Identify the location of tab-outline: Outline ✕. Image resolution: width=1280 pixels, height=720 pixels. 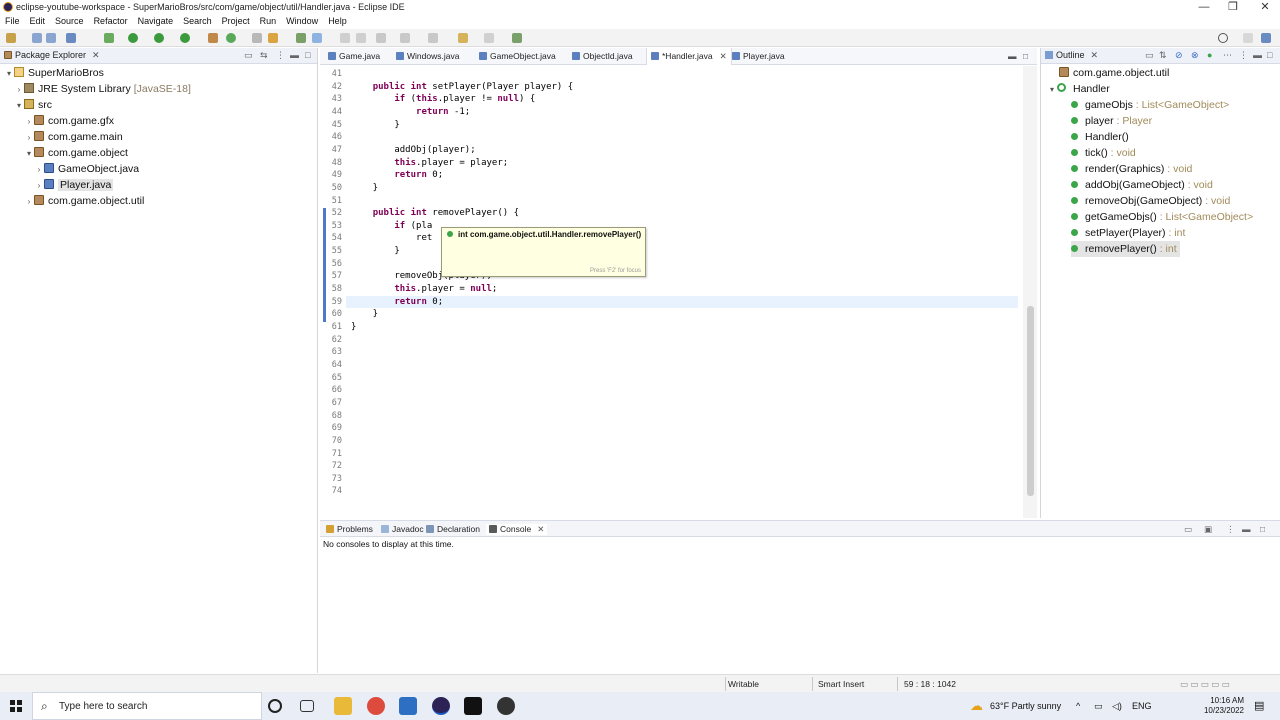
(1071, 55).